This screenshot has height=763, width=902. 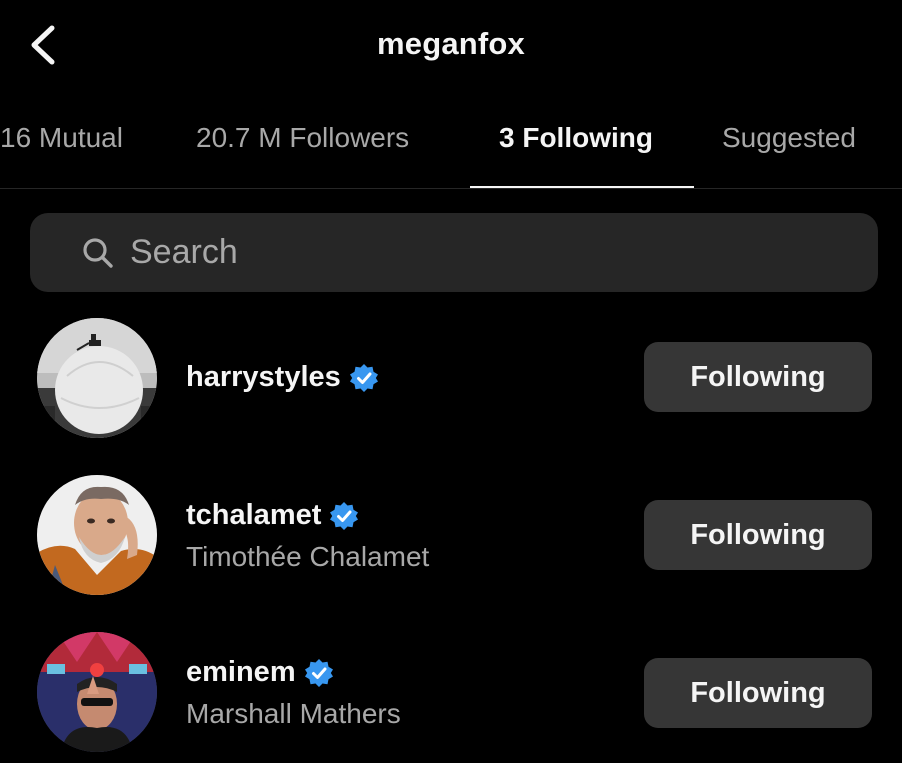 What do you see at coordinates (272, 515) in the screenshot?
I see `username: tchalamet` at bounding box center [272, 515].